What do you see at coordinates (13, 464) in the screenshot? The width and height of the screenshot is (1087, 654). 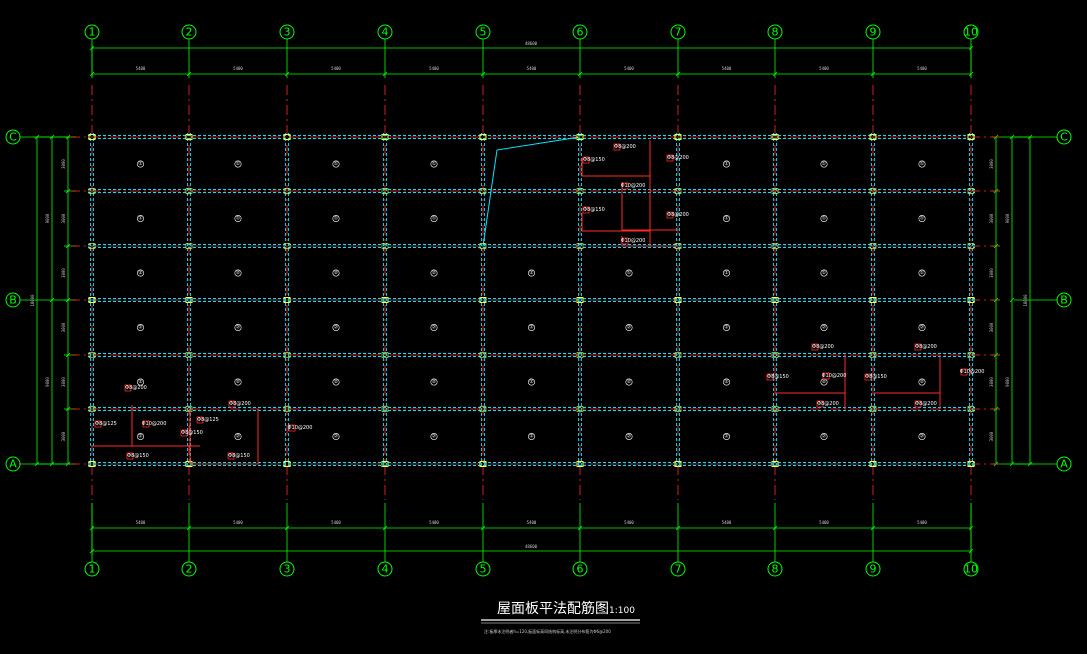 I see `axis-label-left-A: A` at bounding box center [13, 464].